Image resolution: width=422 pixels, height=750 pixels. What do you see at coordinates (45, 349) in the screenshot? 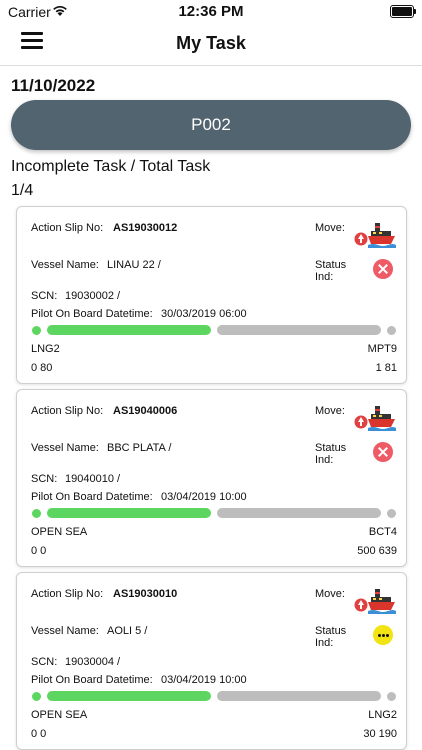
I see `from-location: LNG2` at bounding box center [45, 349].